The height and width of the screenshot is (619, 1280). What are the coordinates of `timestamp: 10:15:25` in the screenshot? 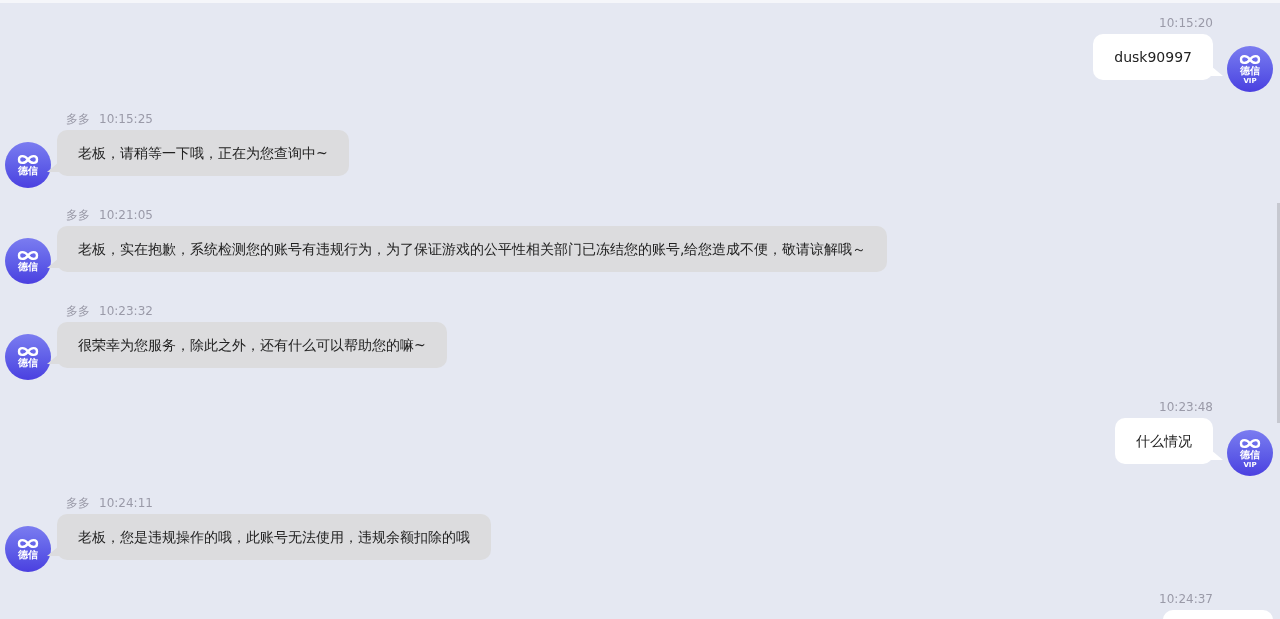 It's located at (126, 119).